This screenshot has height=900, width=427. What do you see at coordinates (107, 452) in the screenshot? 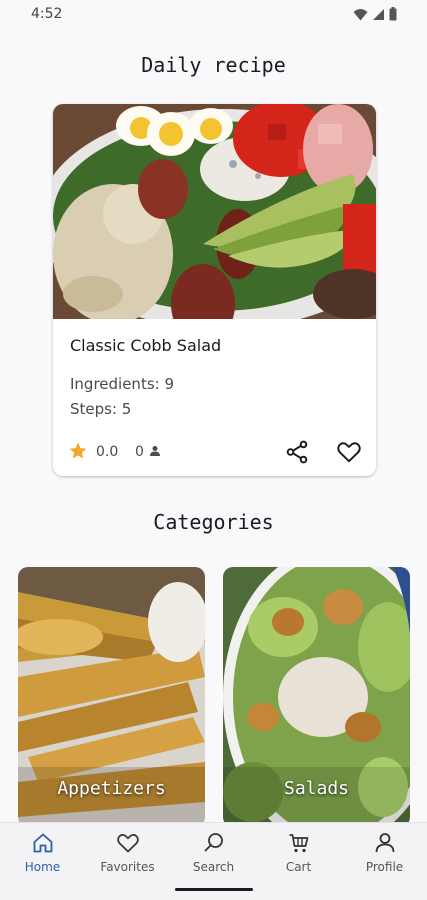
I see `rating-value: 0.0` at bounding box center [107, 452].